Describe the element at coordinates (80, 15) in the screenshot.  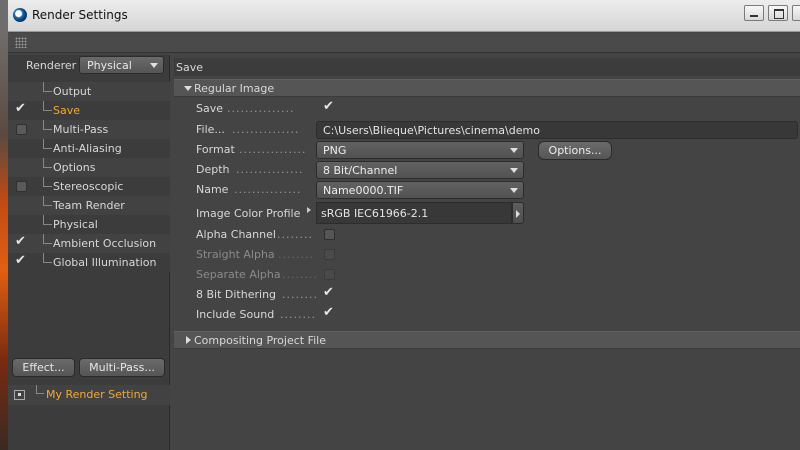
I see `window-title: Render Settings` at that location.